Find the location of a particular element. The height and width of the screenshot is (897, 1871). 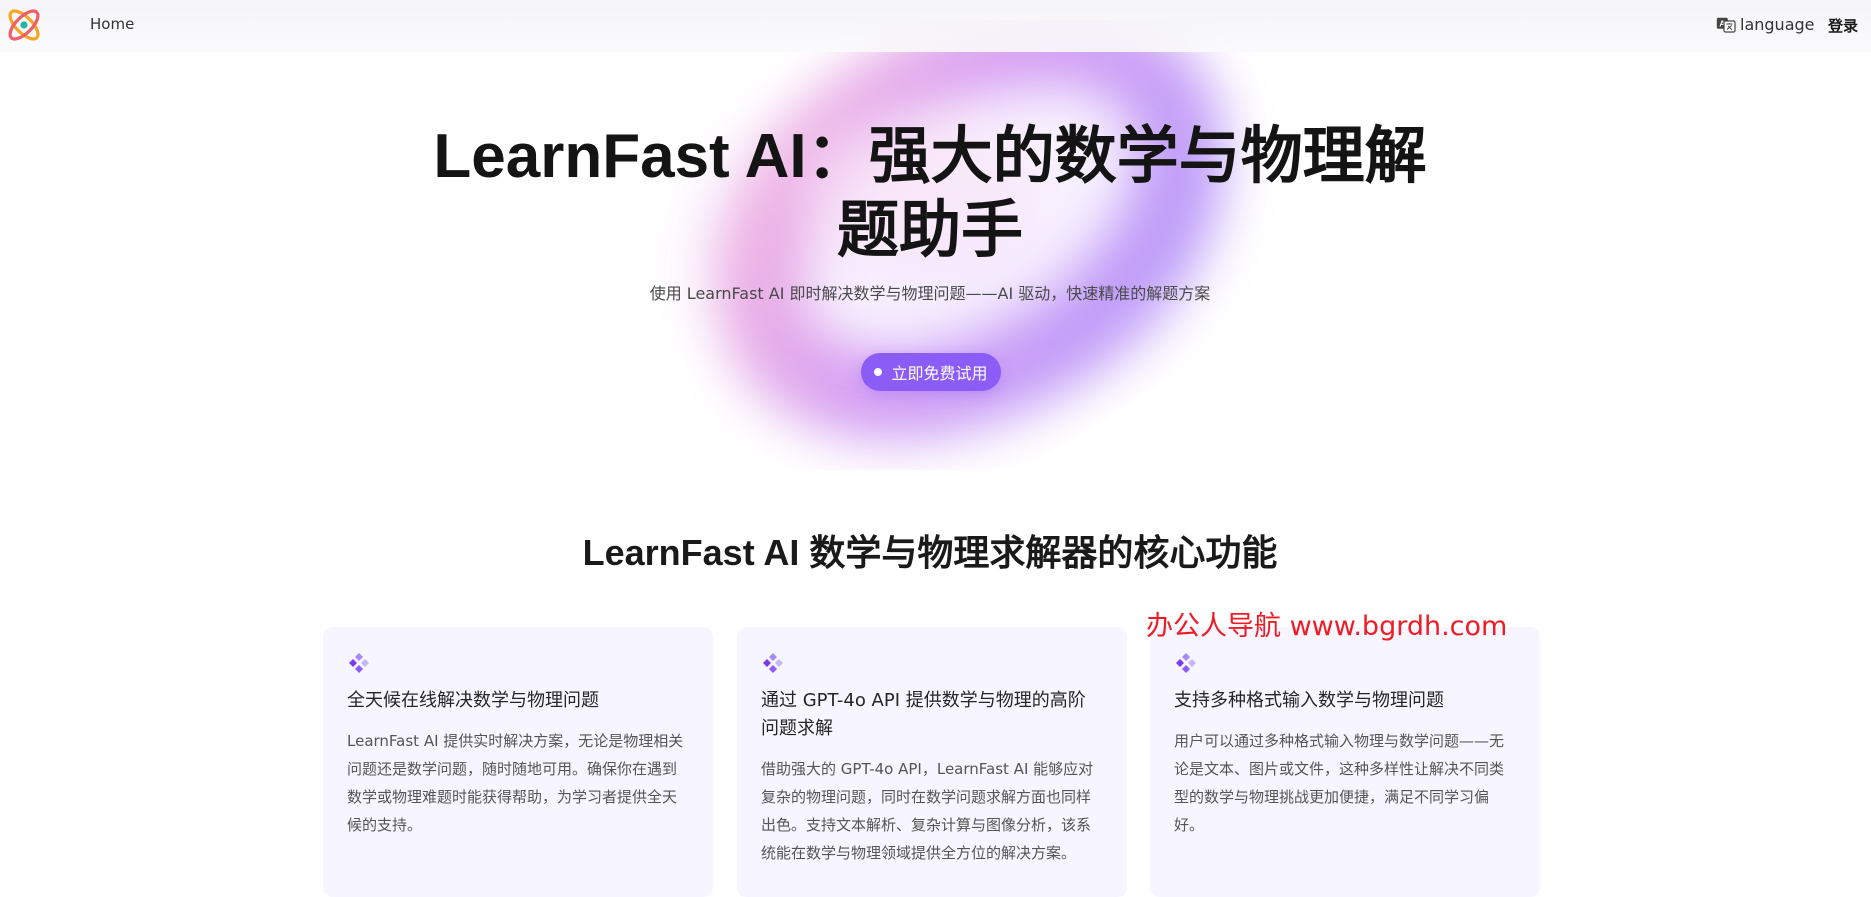

feature-card-title: 通过 GPT-4o API 提供数学与物理的高阶问题求解 is located at coordinates (923, 714).